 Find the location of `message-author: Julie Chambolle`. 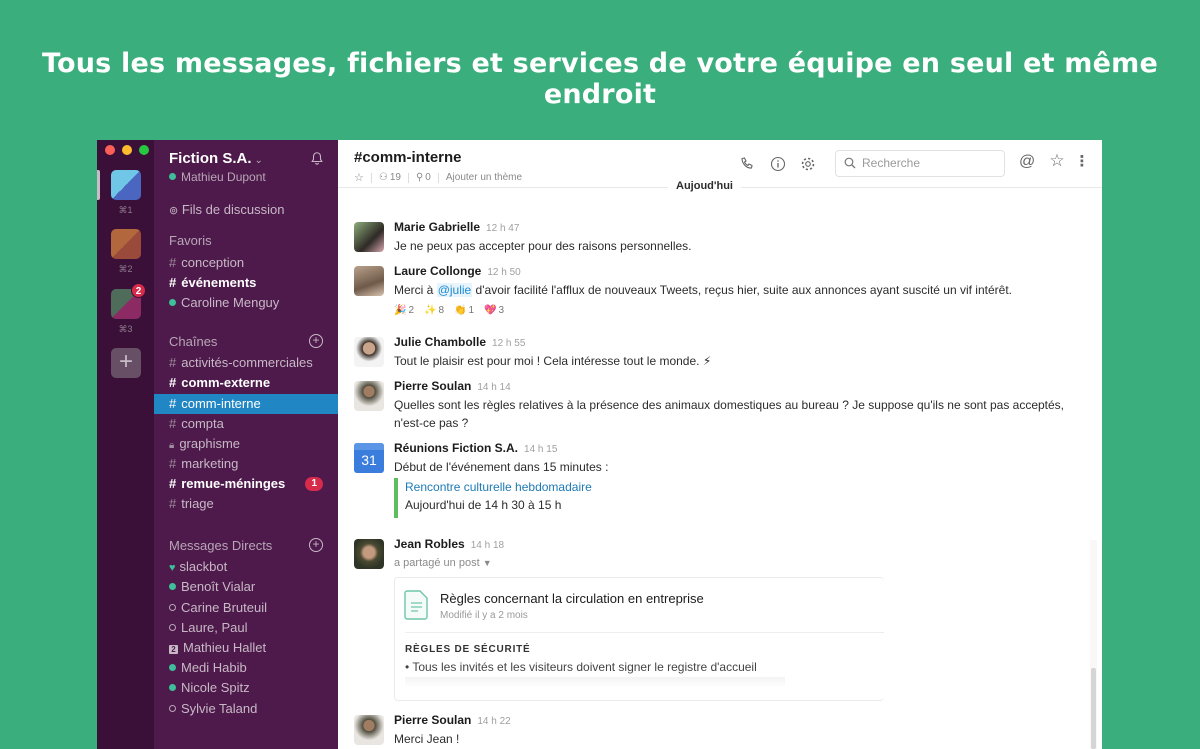

message-author: Julie Chambolle is located at coordinates (440, 342).